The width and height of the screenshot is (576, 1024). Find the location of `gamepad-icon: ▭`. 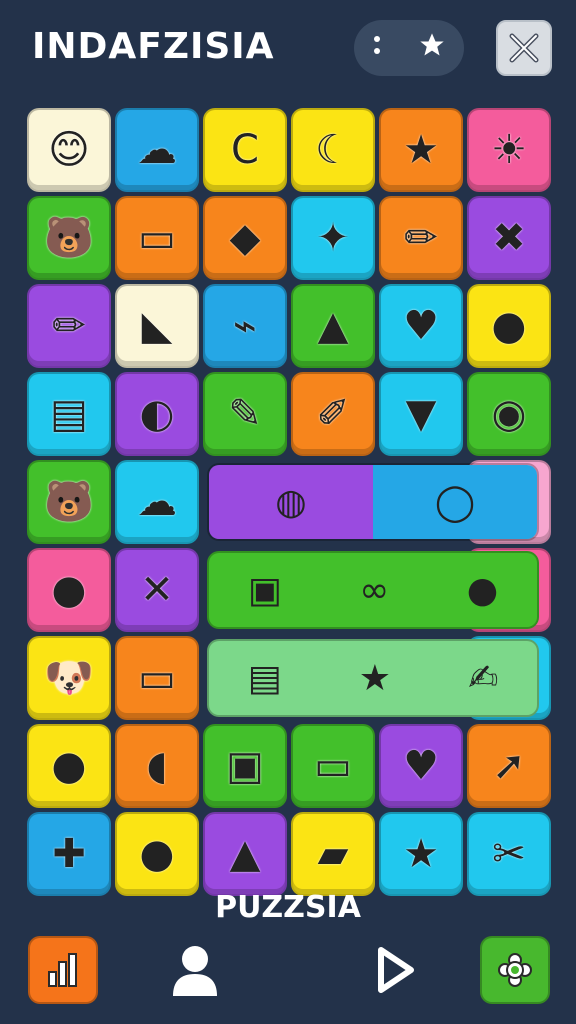

gamepad-icon: ▭ is located at coordinates (157, 678).